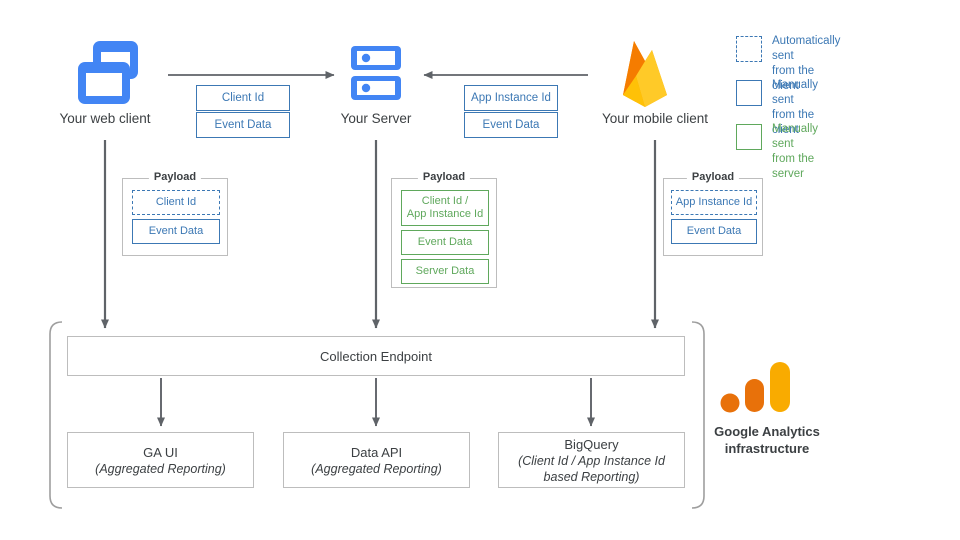 This screenshot has width=960, height=540. What do you see at coordinates (243, 98) in the screenshot?
I see `transfer-chip-client-id: Client Id` at bounding box center [243, 98].